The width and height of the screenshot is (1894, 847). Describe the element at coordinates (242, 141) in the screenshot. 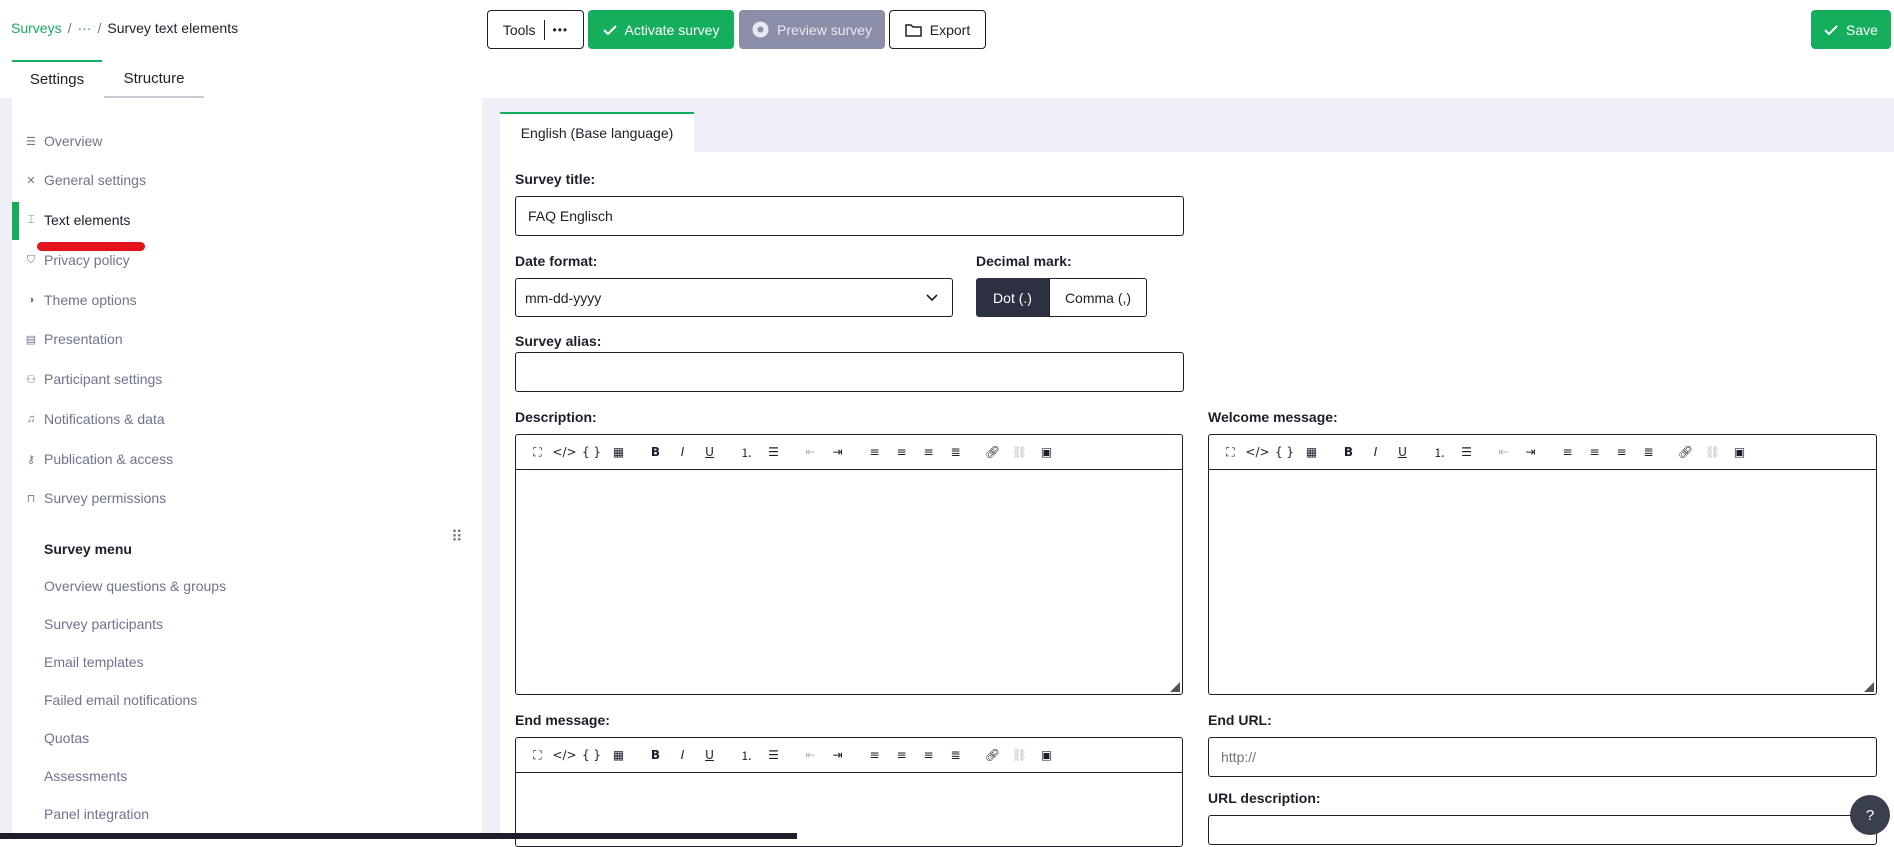

I see `sidebar-item-overview: ☰ Overview` at that location.